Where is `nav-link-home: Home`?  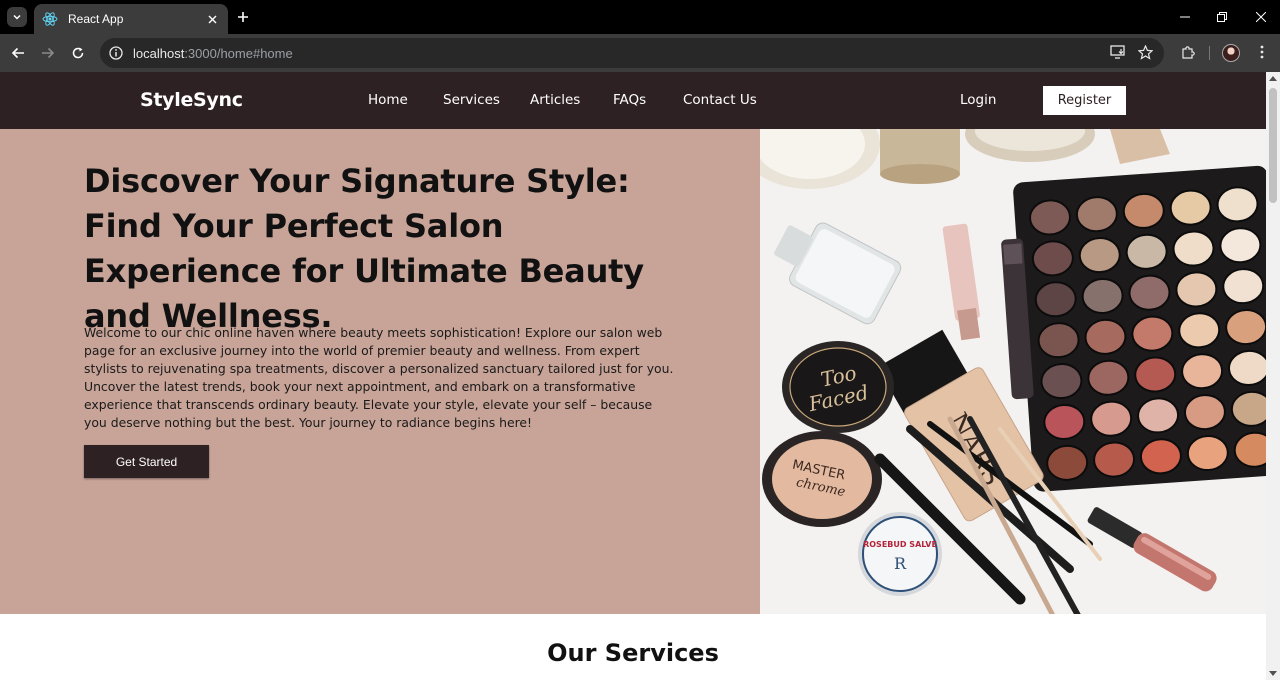
nav-link-home: Home is located at coordinates (388, 100).